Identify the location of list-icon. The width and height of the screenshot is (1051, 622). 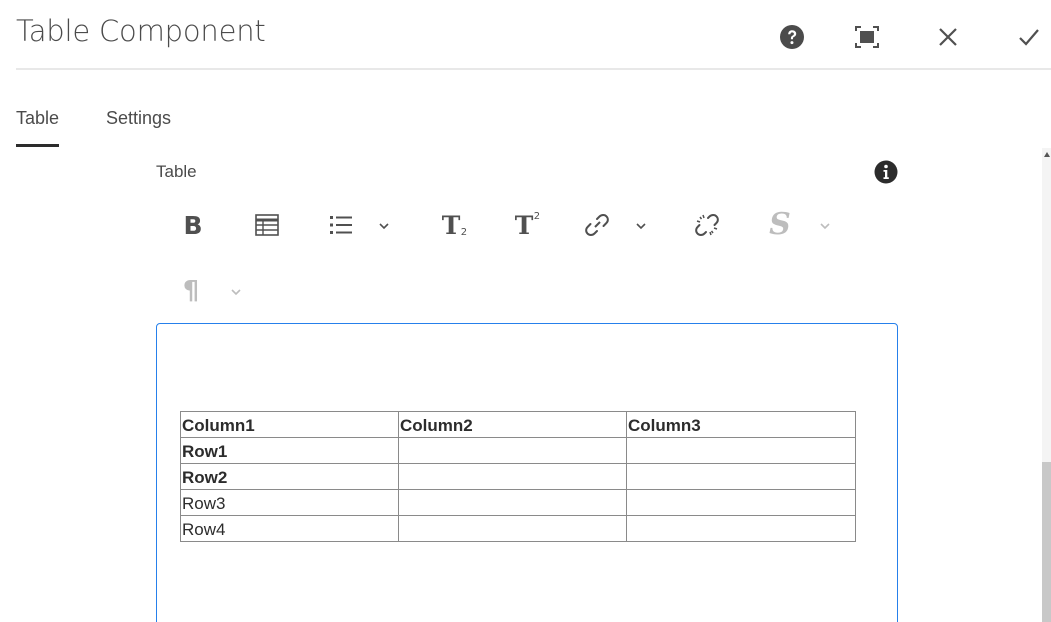
(341, 225).